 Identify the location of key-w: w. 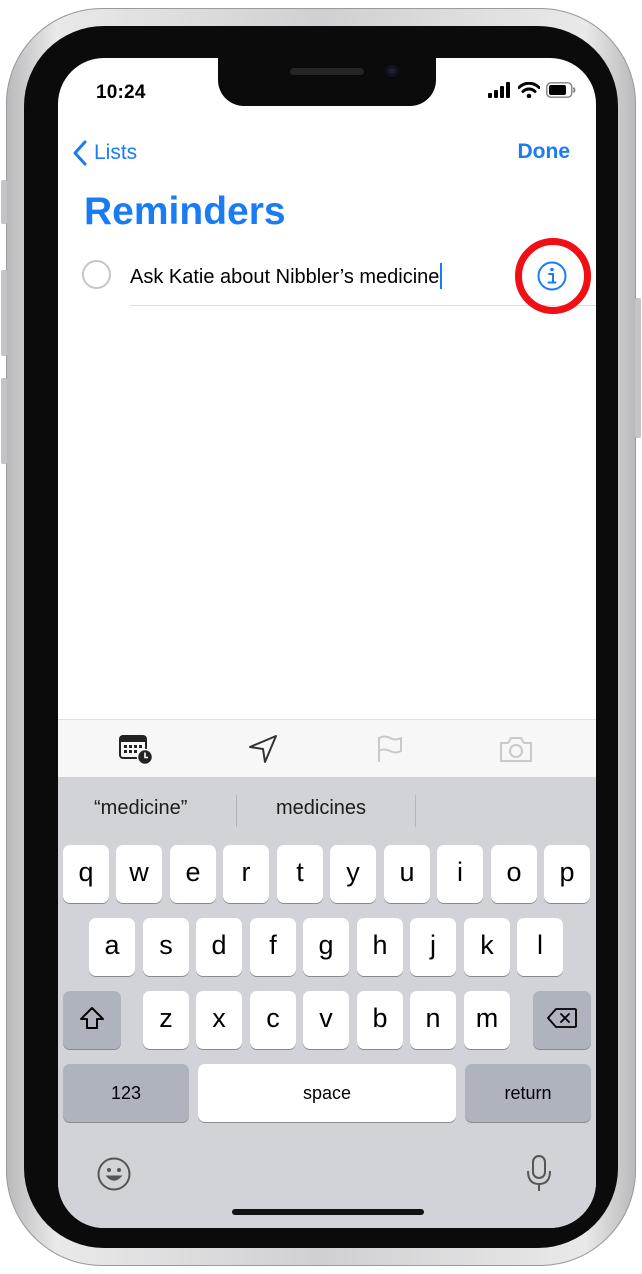
(139, 874).